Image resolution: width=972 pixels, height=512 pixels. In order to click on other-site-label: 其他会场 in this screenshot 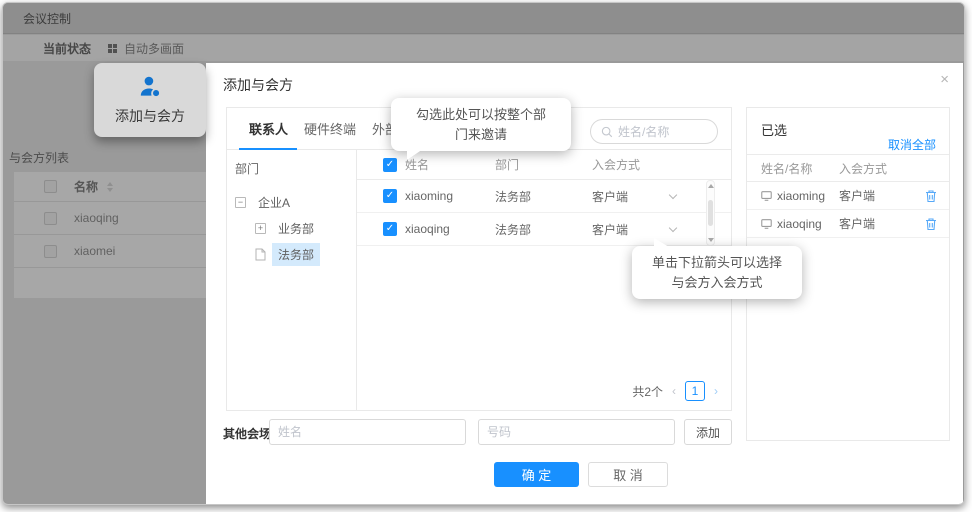, I will do `click(247, 434)`.